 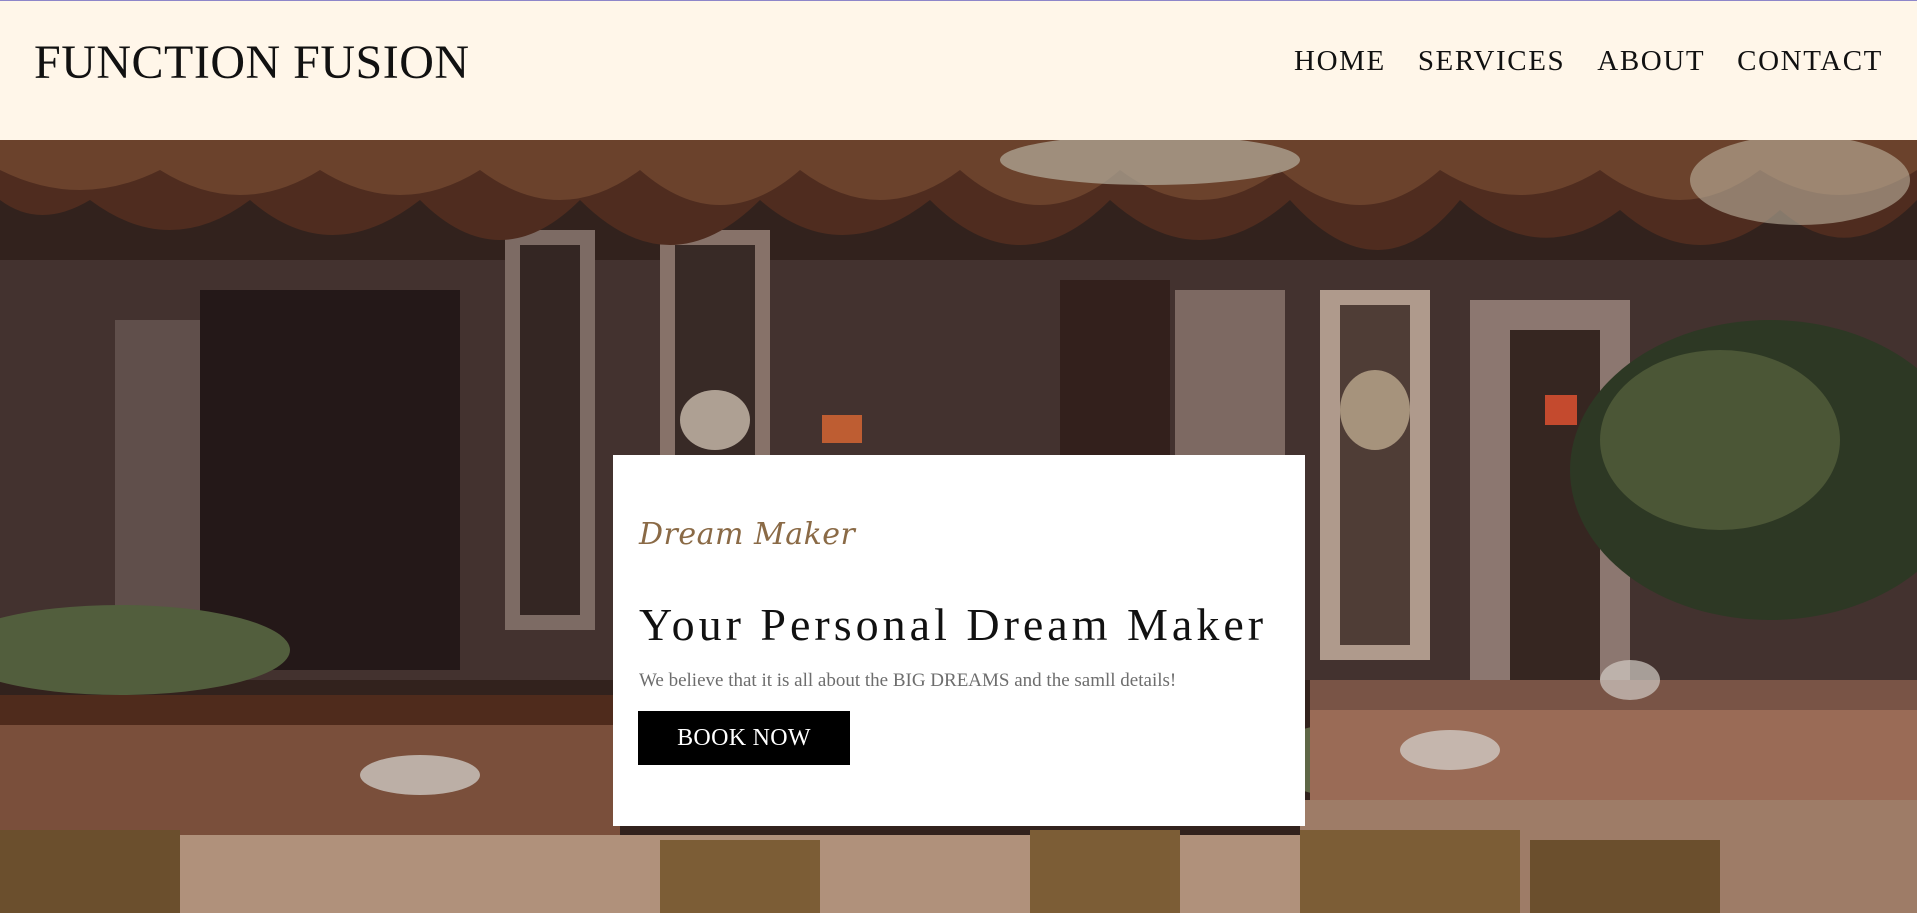 What do you see at coordinates (953, 624) in the screenshot?
I see `hero-title: Your Personal Dream Maker` at bounding box center [953, 624].